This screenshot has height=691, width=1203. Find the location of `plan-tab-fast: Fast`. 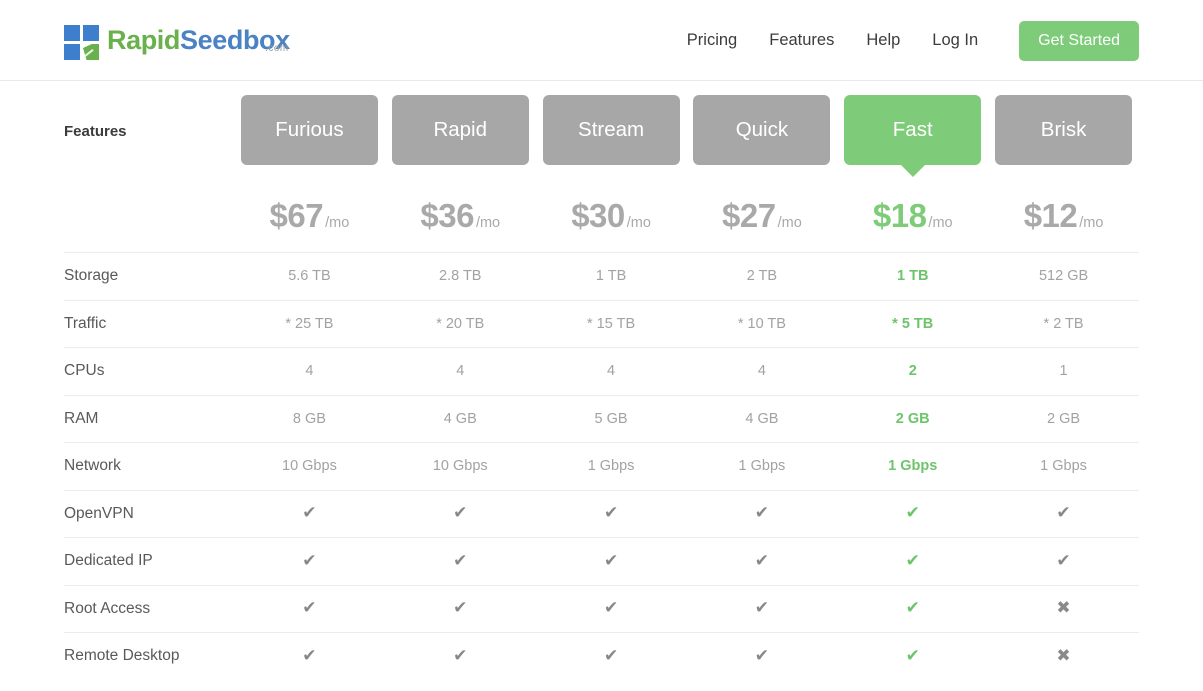

plan-tab-fast: Fast is located at coordinates (913, 136).